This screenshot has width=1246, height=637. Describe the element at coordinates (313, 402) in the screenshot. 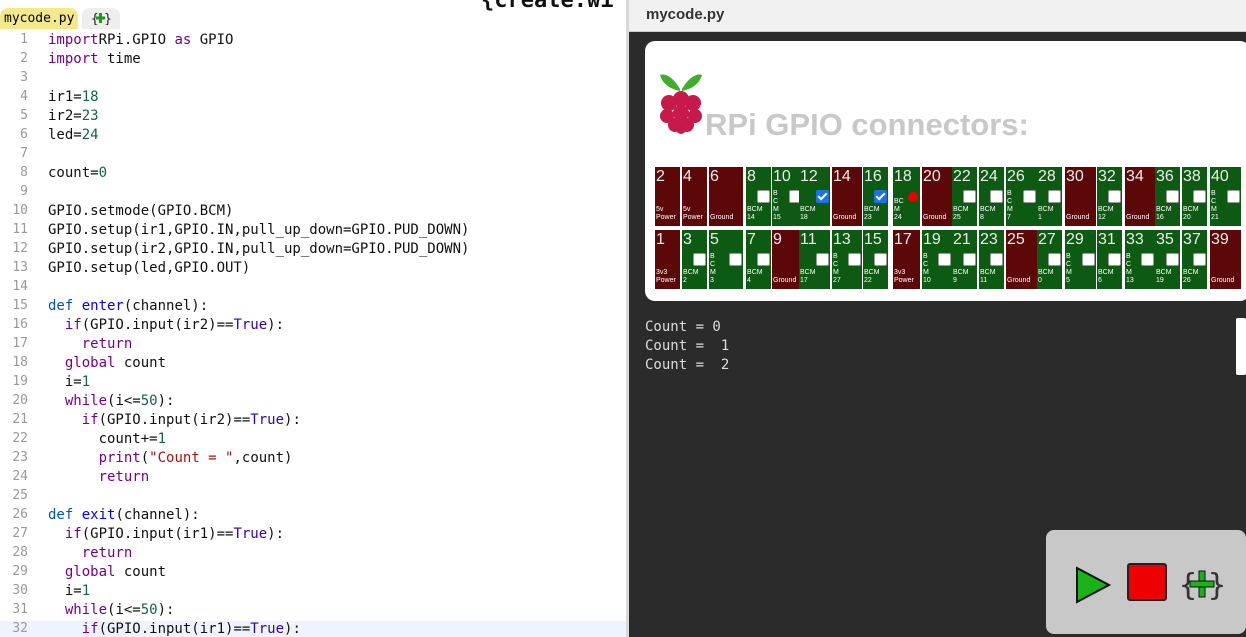

I see `code-line: 20 while(i<=50):` at that location.